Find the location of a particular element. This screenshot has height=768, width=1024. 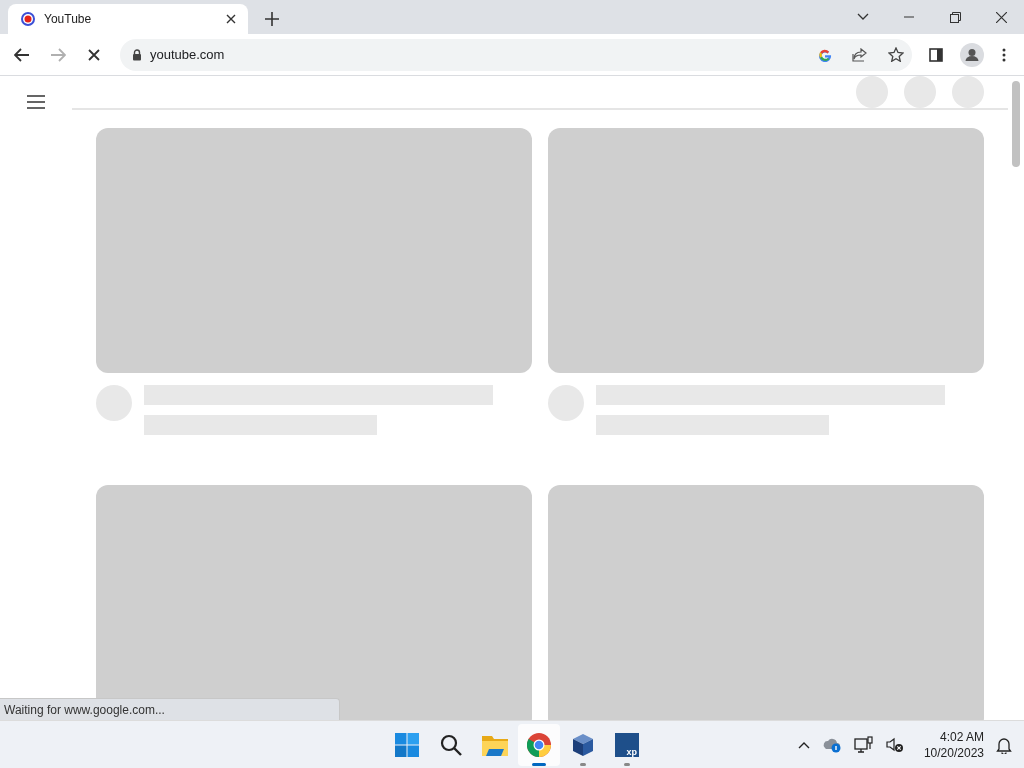

tab-title: YouTube is located at coordinates (68, 19).